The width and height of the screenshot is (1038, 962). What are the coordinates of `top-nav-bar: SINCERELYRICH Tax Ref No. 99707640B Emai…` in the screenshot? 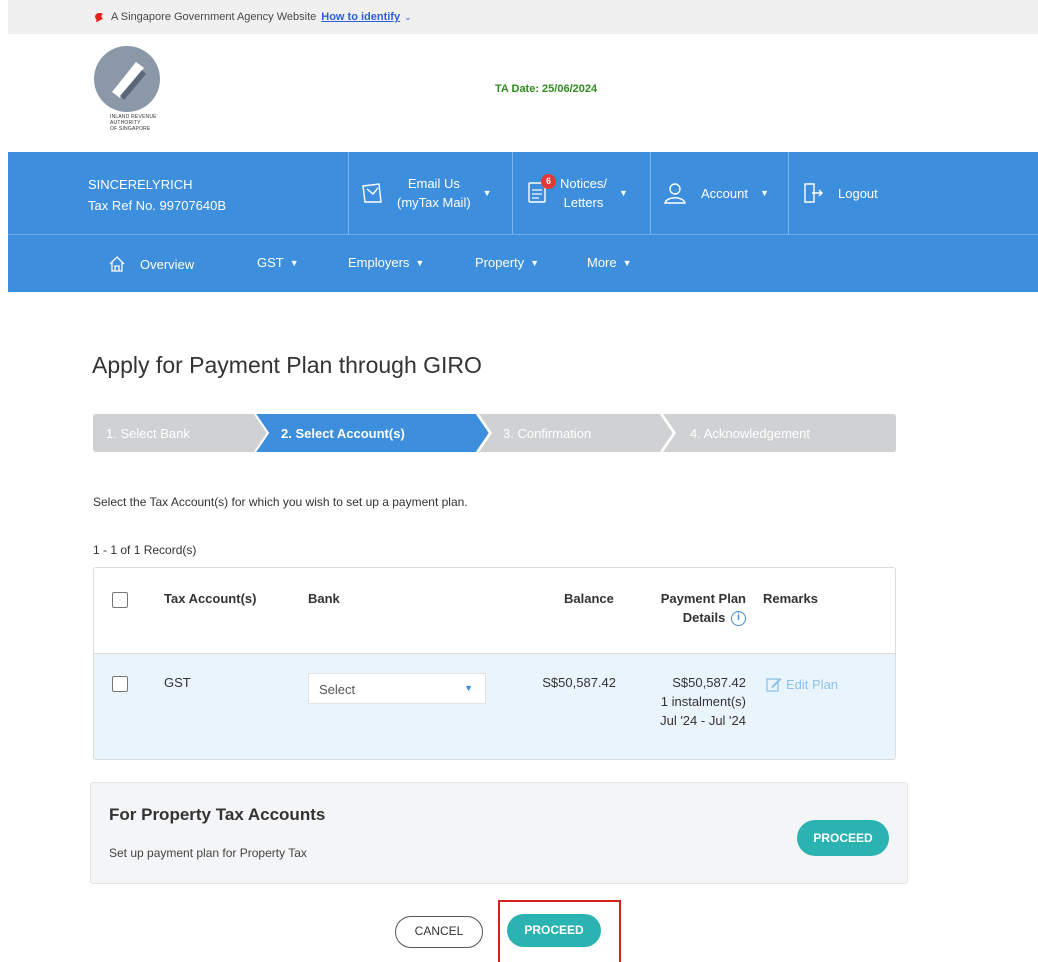 It's located at (523, 193).